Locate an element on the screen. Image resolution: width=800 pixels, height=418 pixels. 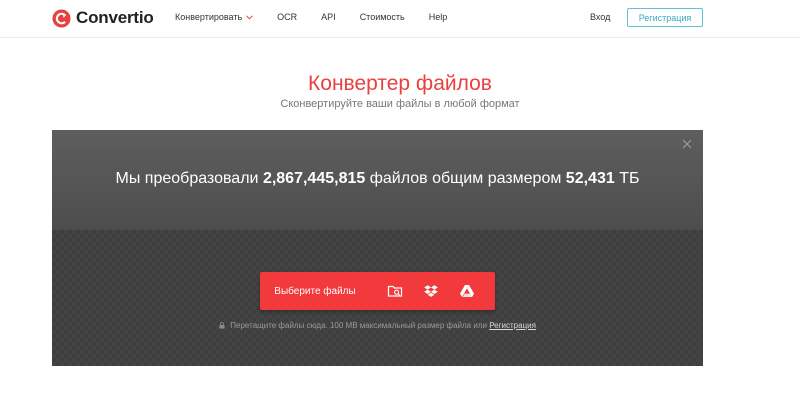
page-title: Конвертер файлов is located at coordinates (400, 83).